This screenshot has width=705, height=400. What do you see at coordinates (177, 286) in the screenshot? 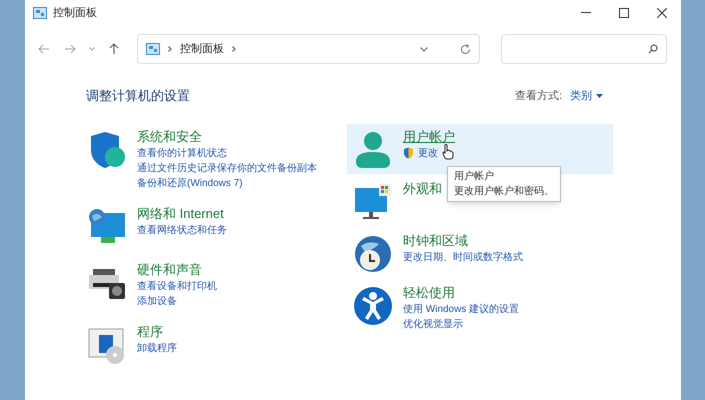
I see `category-link: 查看设备和打印机` at bounding box center [177, 286].